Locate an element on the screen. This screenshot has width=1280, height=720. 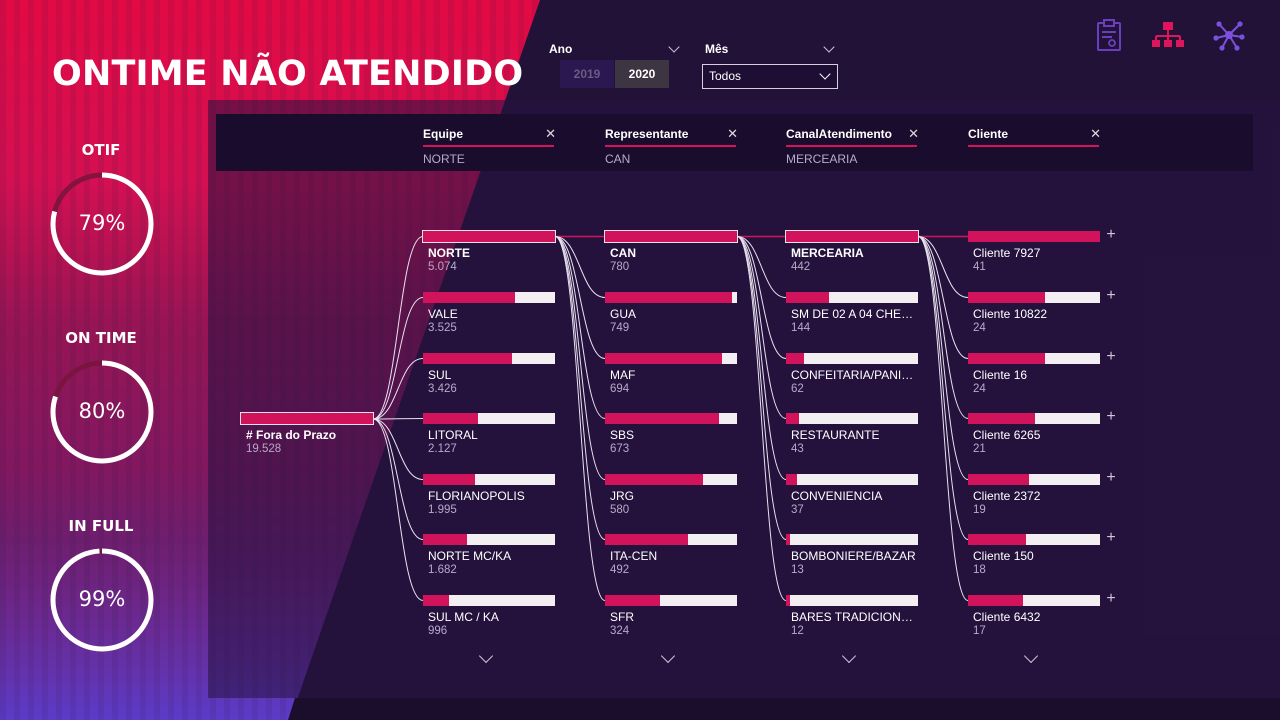
tree-node: CAN 780 is located at coordinates (671, 252).